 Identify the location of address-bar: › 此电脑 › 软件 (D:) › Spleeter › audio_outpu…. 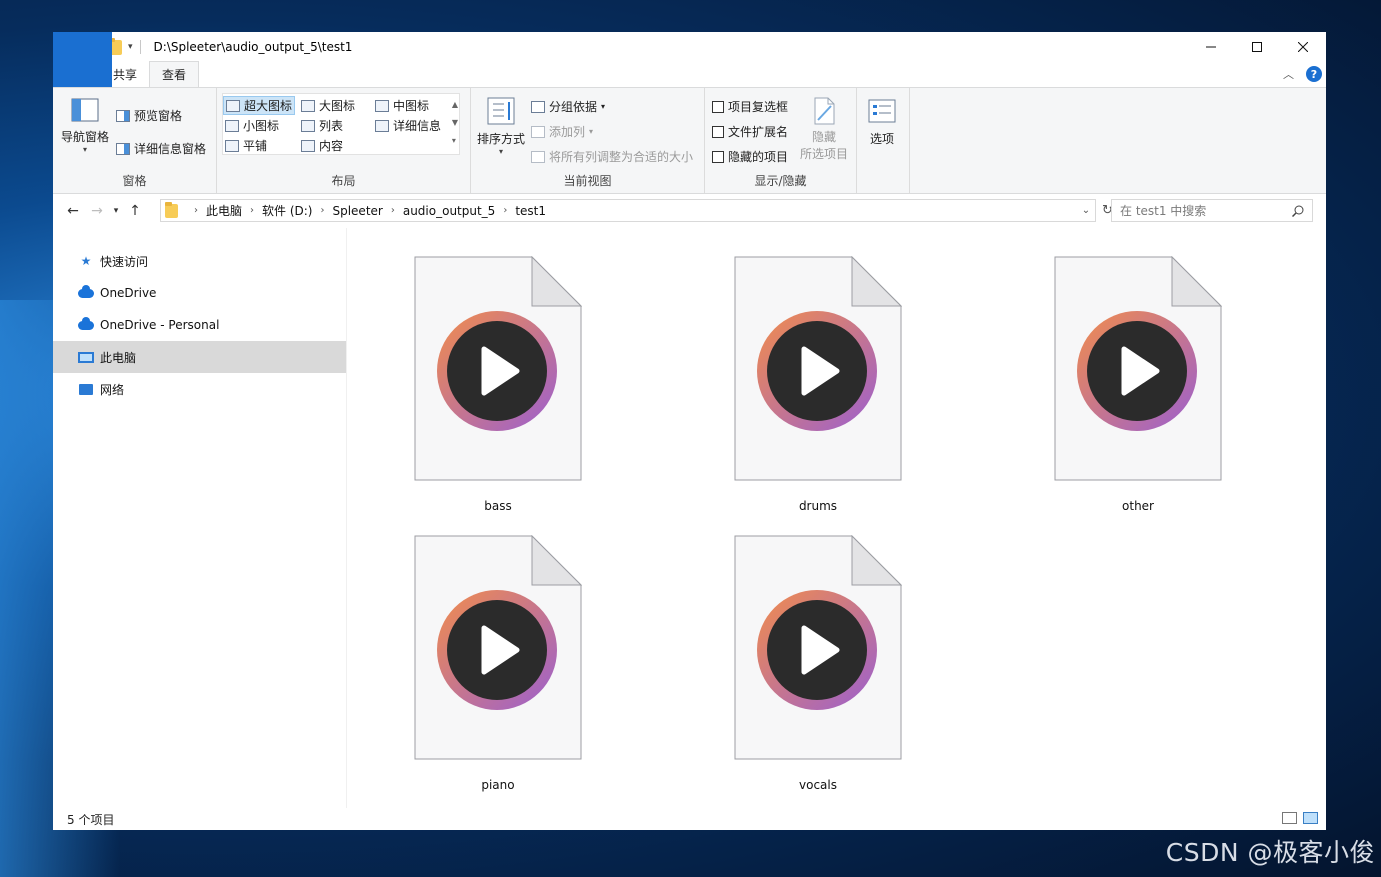
(628, 210).